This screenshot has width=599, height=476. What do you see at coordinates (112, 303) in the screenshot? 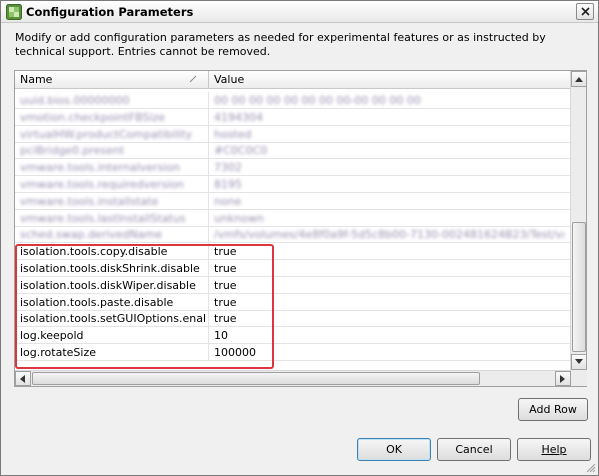
I see `parameter-name-cell: isolation.tools.paste.disable` at bounding box center [112, 303].